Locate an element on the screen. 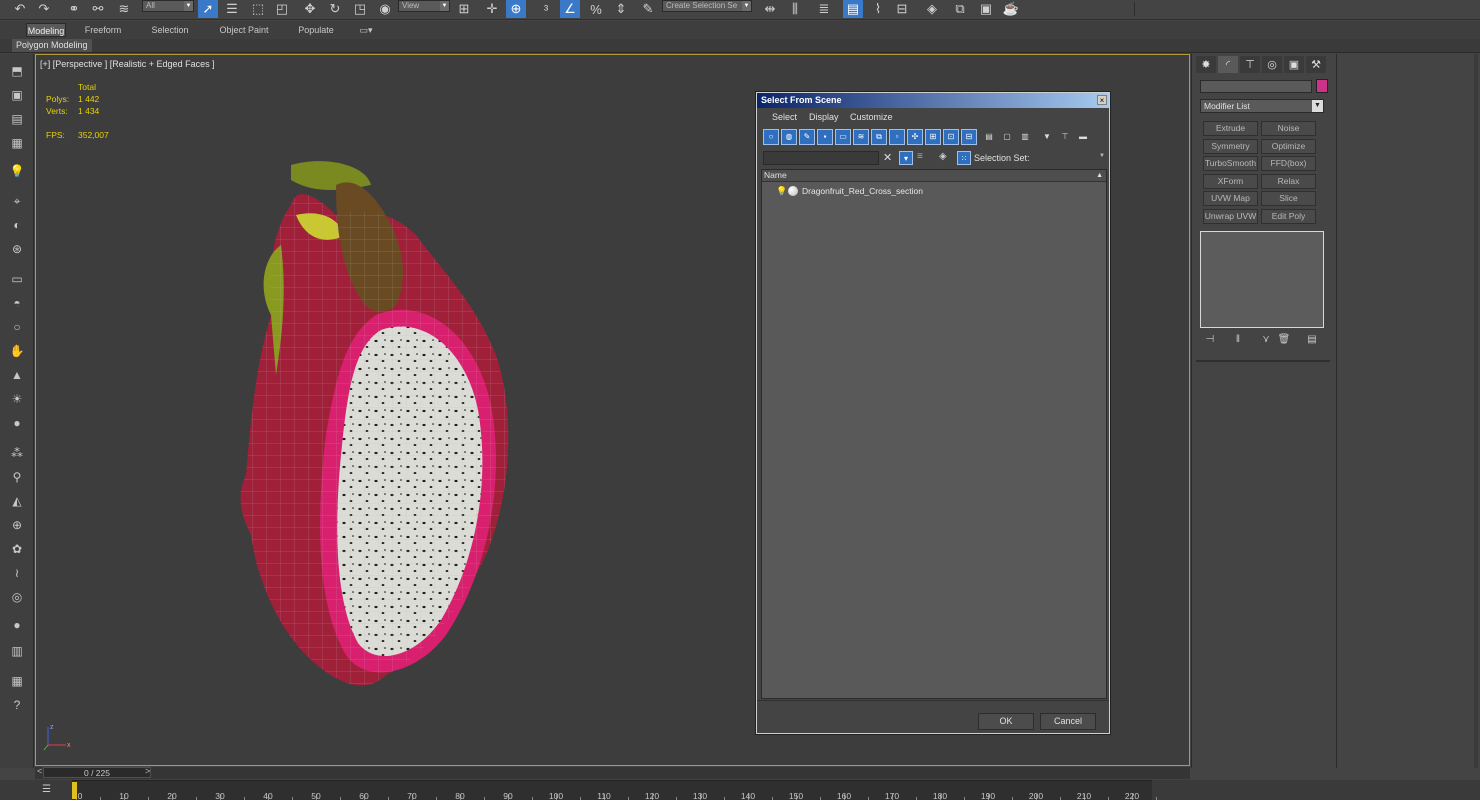 The height and width of the screenshot is (800, 1480). pin-stack-icon: ⊣ is located at coordinates (1210, 341).